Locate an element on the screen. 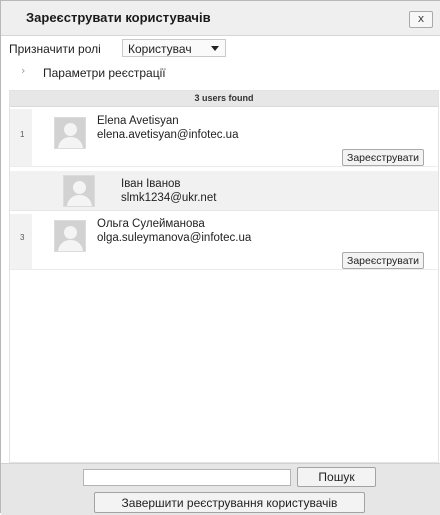  chevron-down-icon is located at coordinates (215, 48).